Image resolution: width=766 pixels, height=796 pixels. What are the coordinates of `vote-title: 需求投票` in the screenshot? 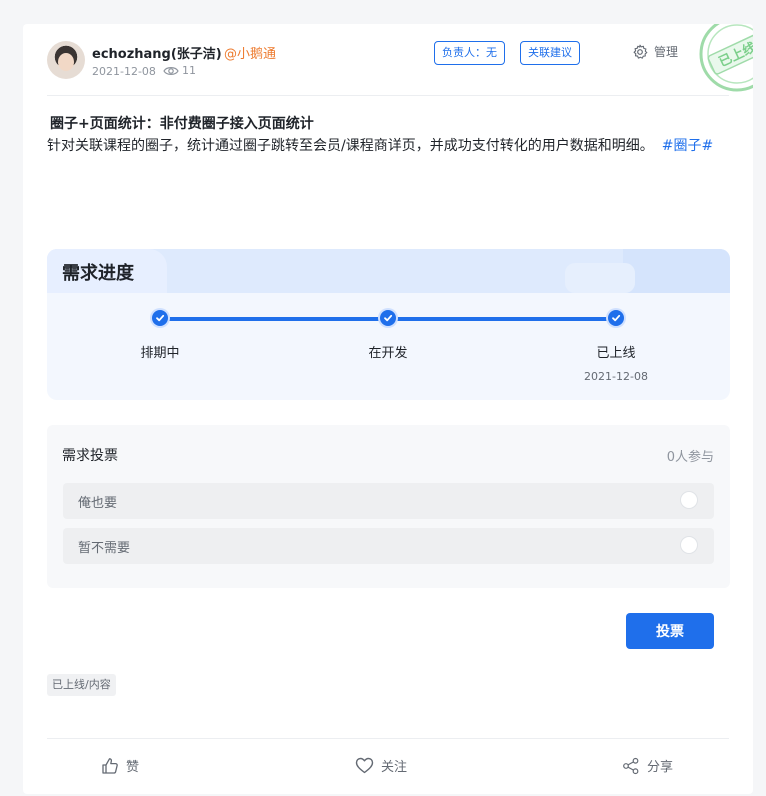 It's located at (90, 456).